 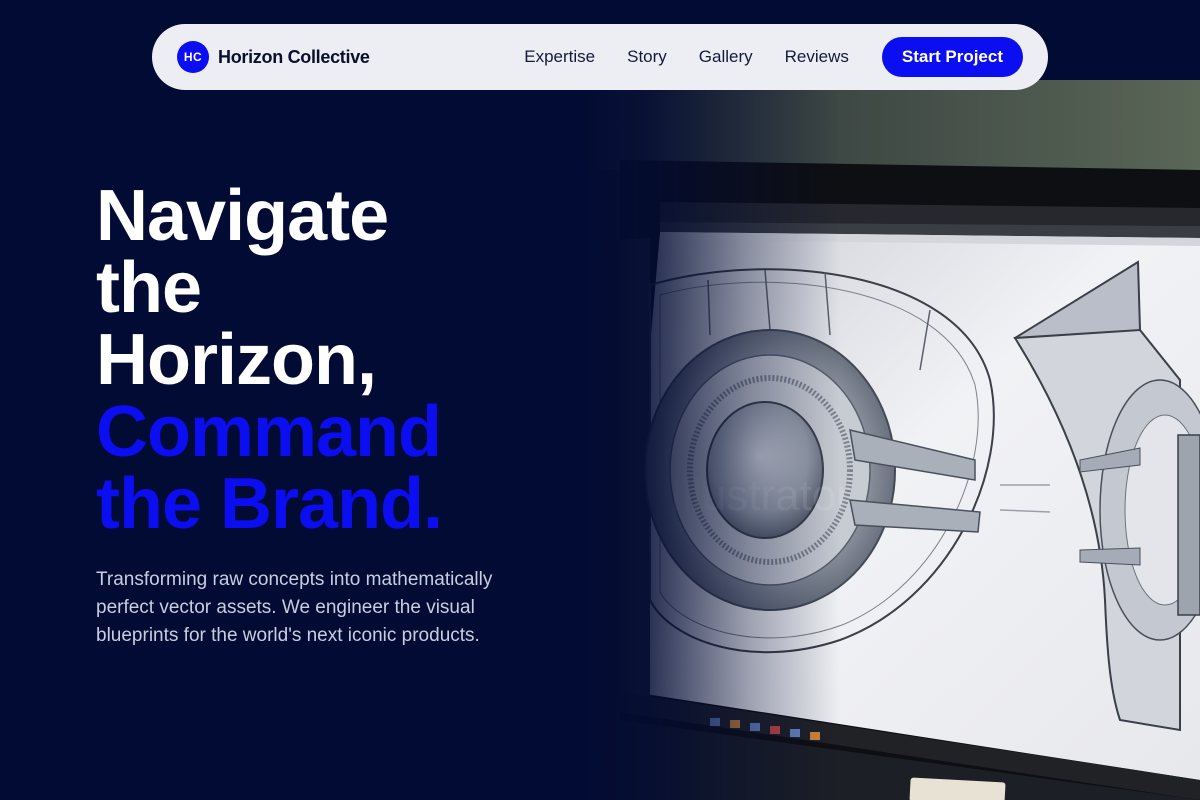 I want to click on headline-line: the, so click(x=149, y=288).